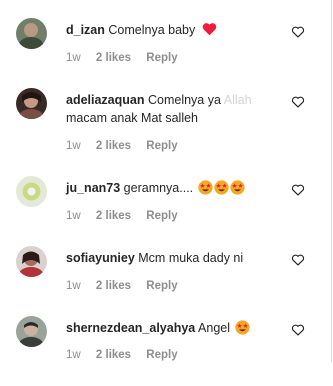 The width and height of the screenshot is (333, 386). What do you see at coordinates (132, 118) in the screenshot?
I see `comment-body-line2: macam anak Mat salleh` at bounding box center [132, 118].